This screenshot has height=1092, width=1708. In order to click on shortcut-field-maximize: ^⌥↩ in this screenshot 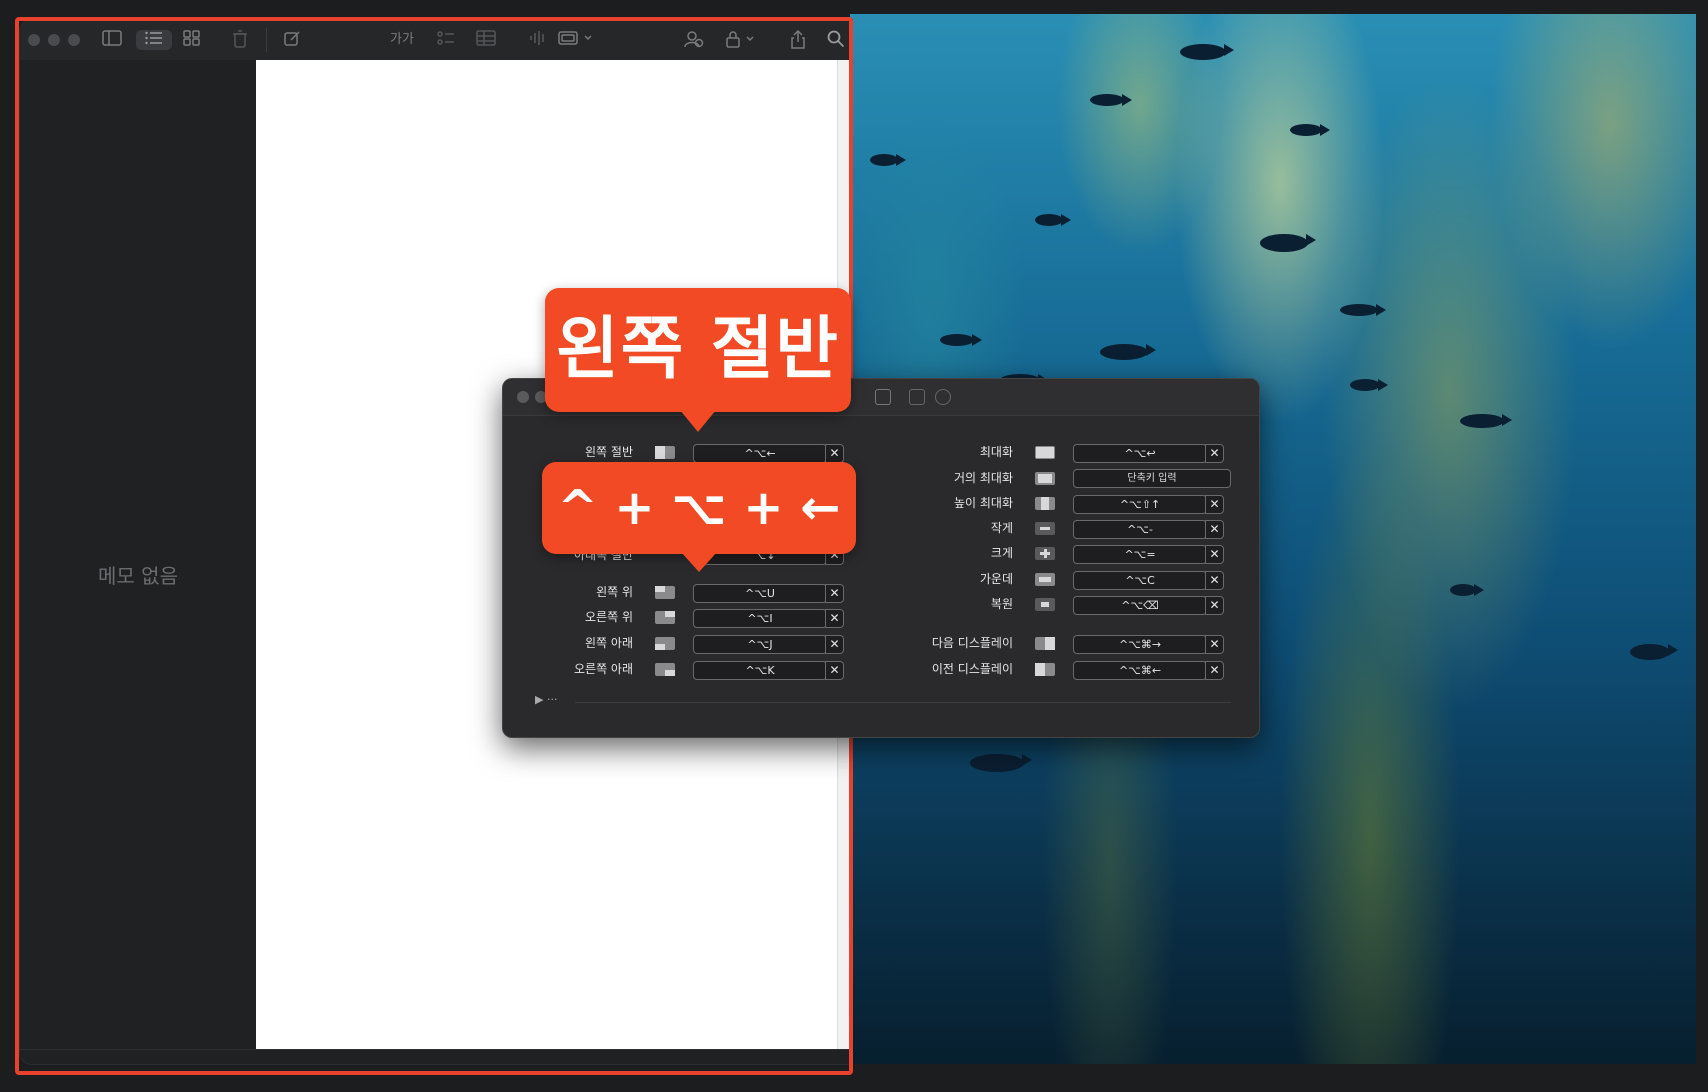, I will do `click(1140, 453)`.